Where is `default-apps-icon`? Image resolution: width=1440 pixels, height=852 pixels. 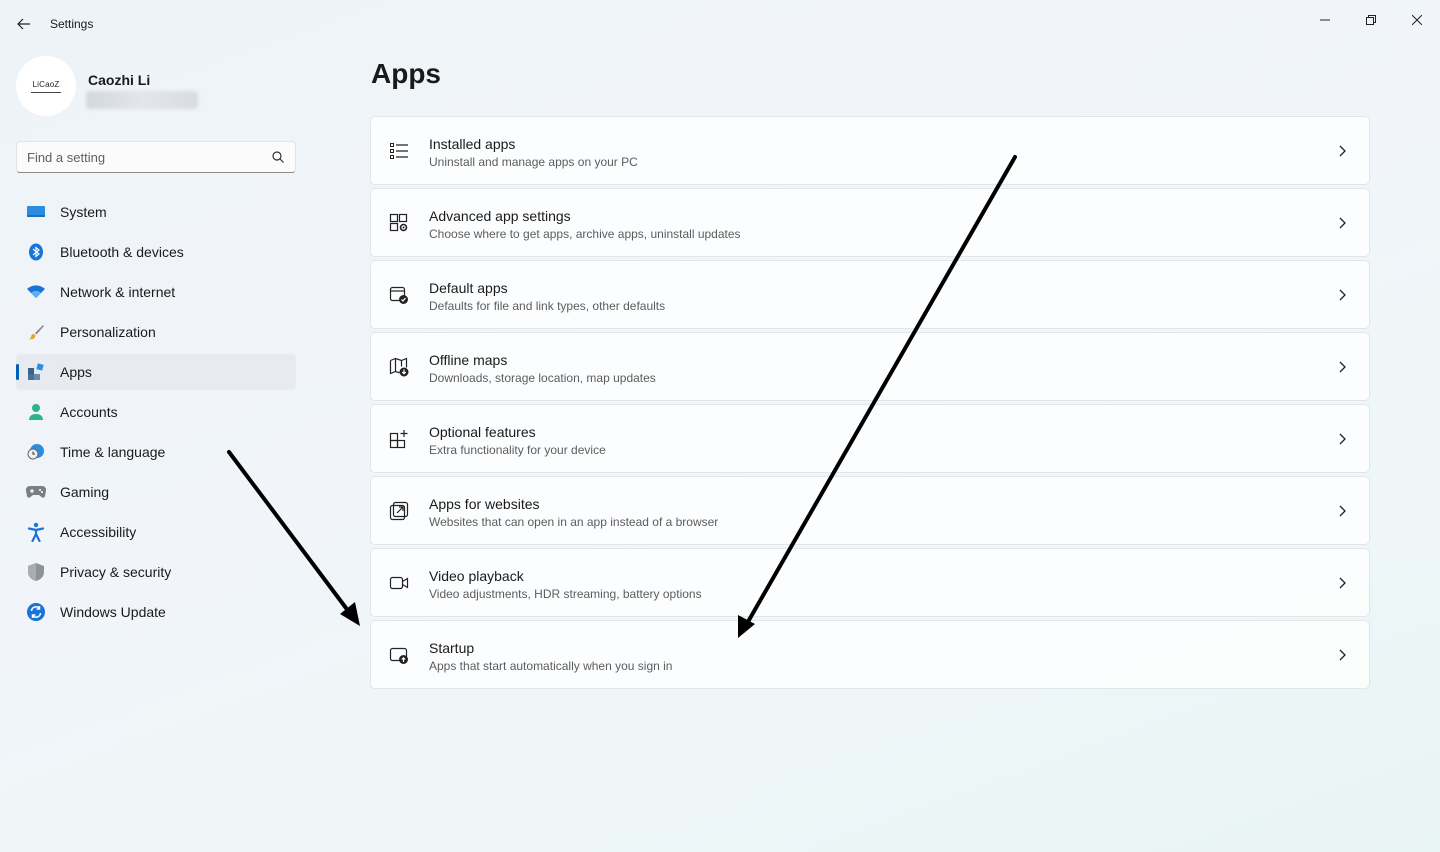
default-apps-icon is located at coordinates (398, 295).